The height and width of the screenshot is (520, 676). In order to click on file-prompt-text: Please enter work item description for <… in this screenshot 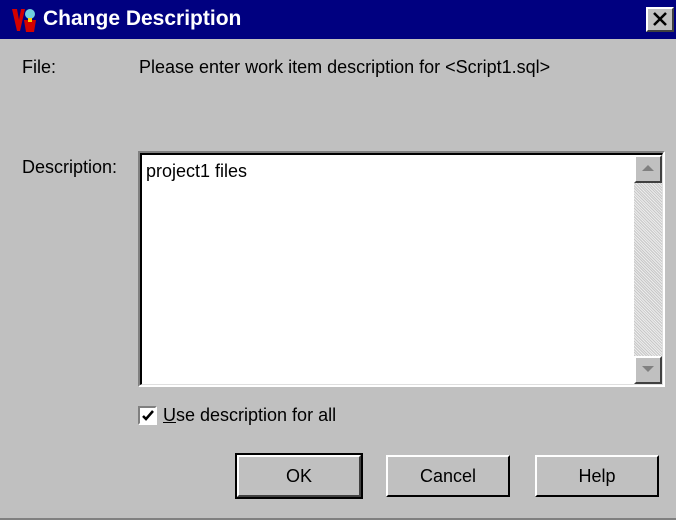, I will do `click(345, 67)`.